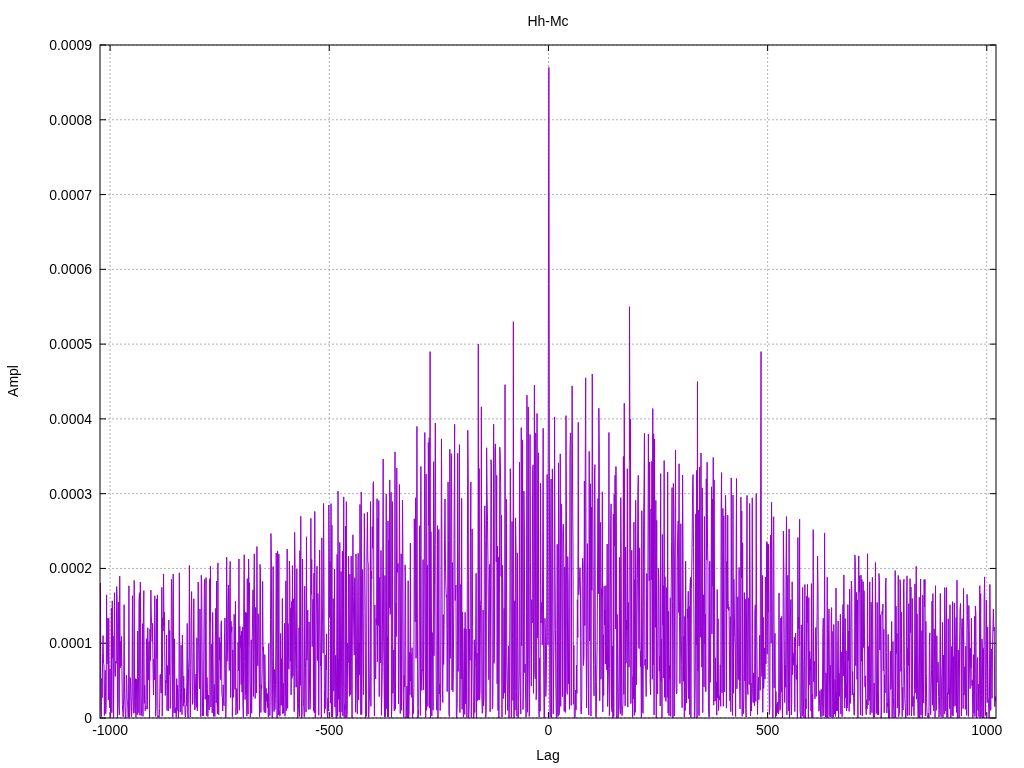 This screenshot has width=1024, height=768. Describe the element at coordinates (70, 344) in the screenshot. I see `y-tick-label: 0.0005` at that location.